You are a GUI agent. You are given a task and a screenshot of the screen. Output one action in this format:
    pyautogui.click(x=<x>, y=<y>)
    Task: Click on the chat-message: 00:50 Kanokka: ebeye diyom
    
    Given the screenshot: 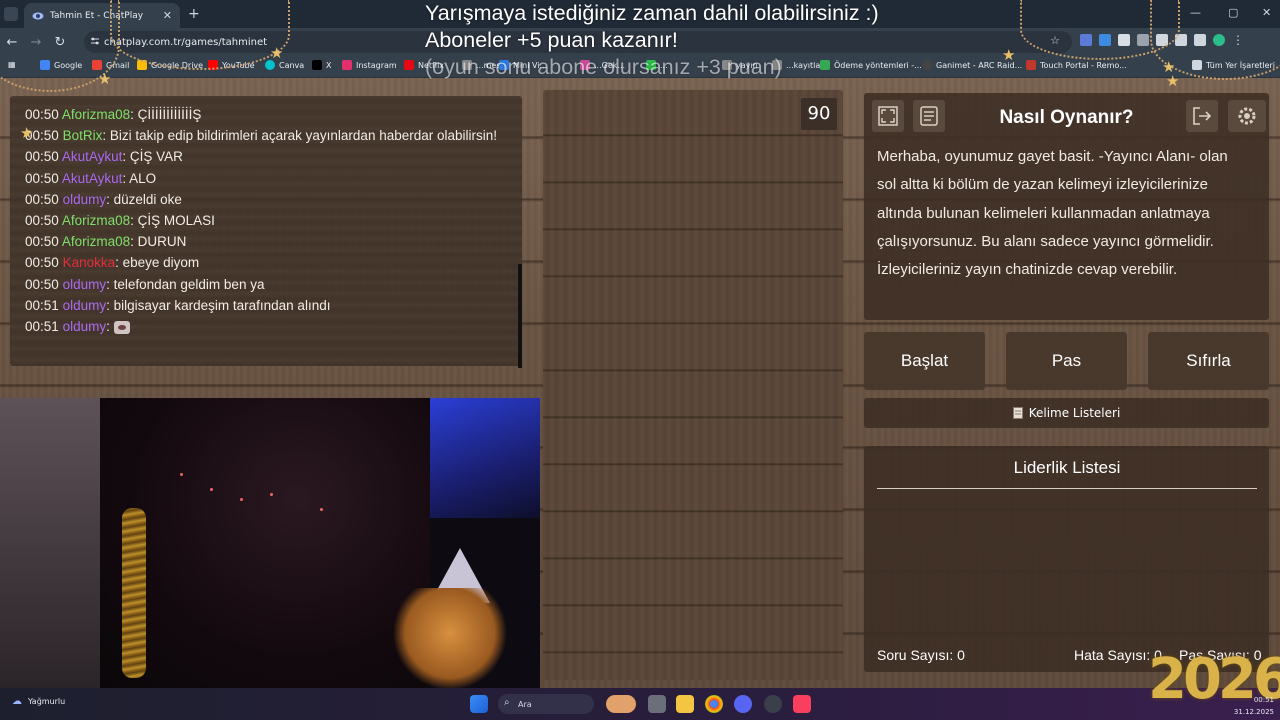 What is the action you would take?
    pyautogui.click(x=265, y=262)
    